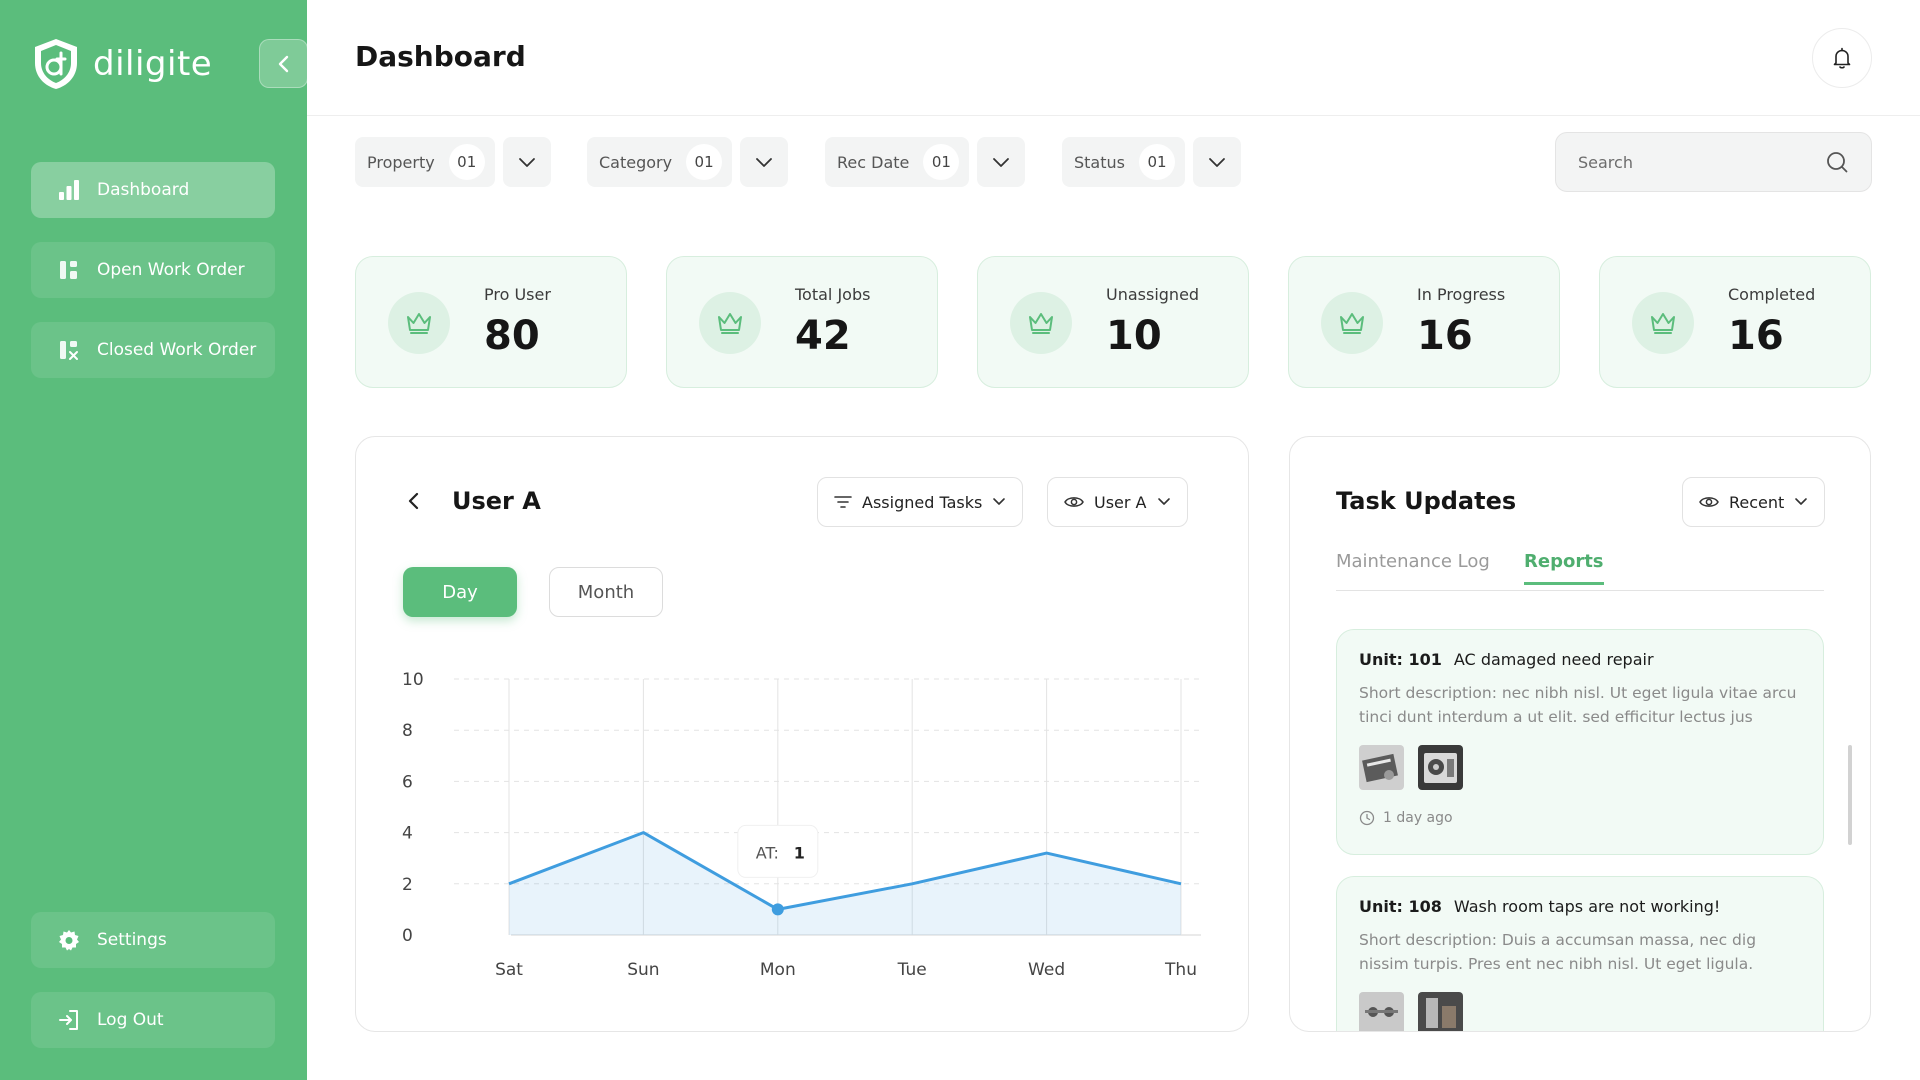 Image resolution: width=1920 pixels, height=1080 pixels. I want to click on bell-icon, so click(1842, 58).